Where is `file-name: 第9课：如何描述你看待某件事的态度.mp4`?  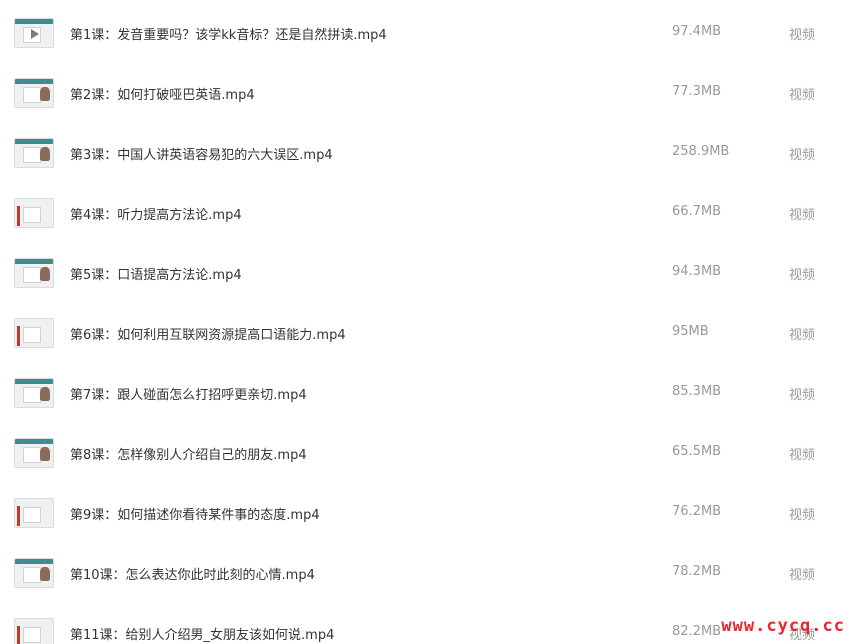 file-name: 第9课：如何描述你看待某件事的态度.mp4 is located at coordinates (195, 513).